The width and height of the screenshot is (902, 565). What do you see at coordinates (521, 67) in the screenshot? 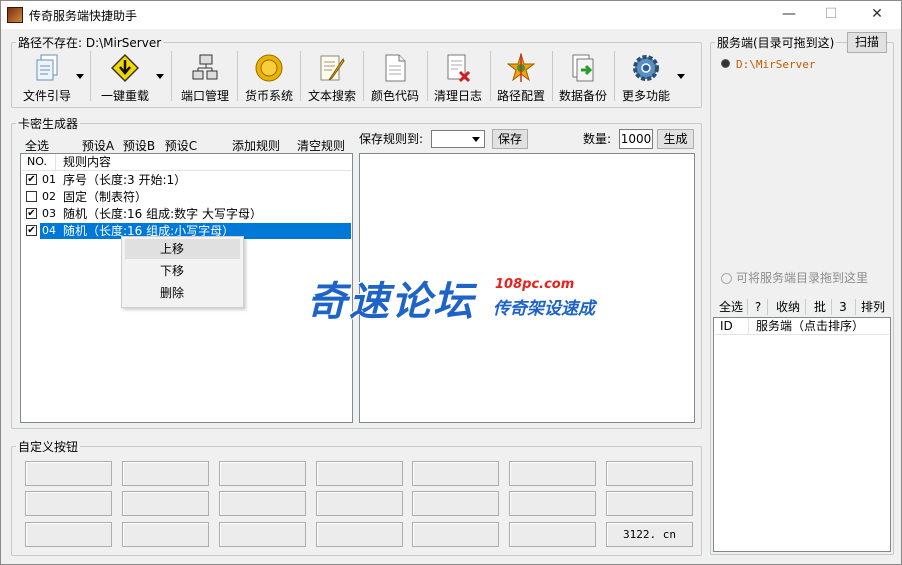
I see `star-config-icon` at bounding box center [521, 67].